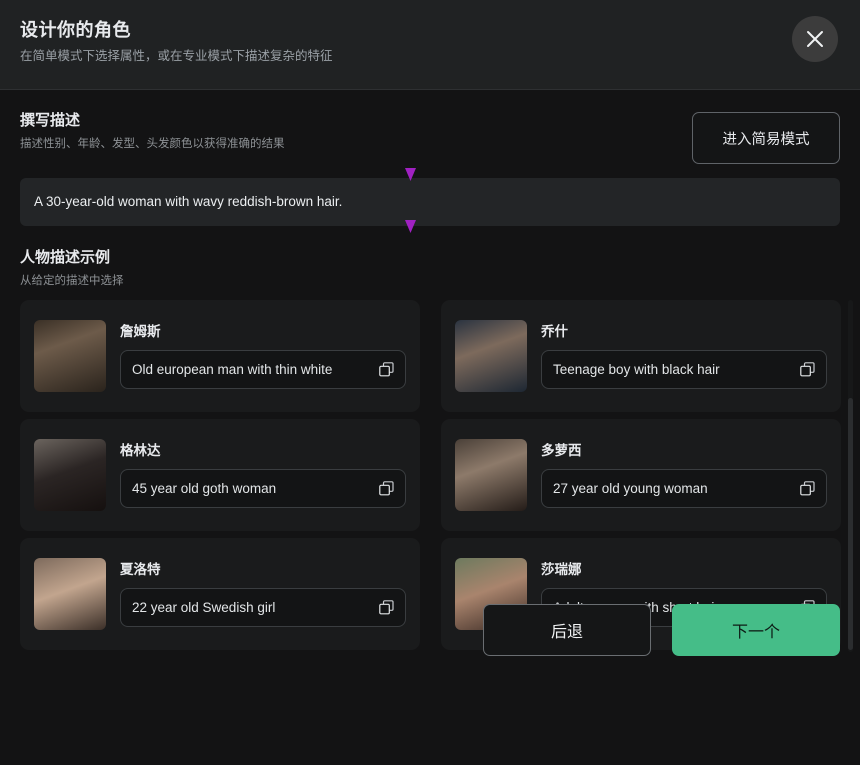 The height and width of the screenshot is (765, 860). What do you see at coordinates (50, 120) in the screenshot?
I see `compose-title: 撰写描述` at bounding box center [50, 120].